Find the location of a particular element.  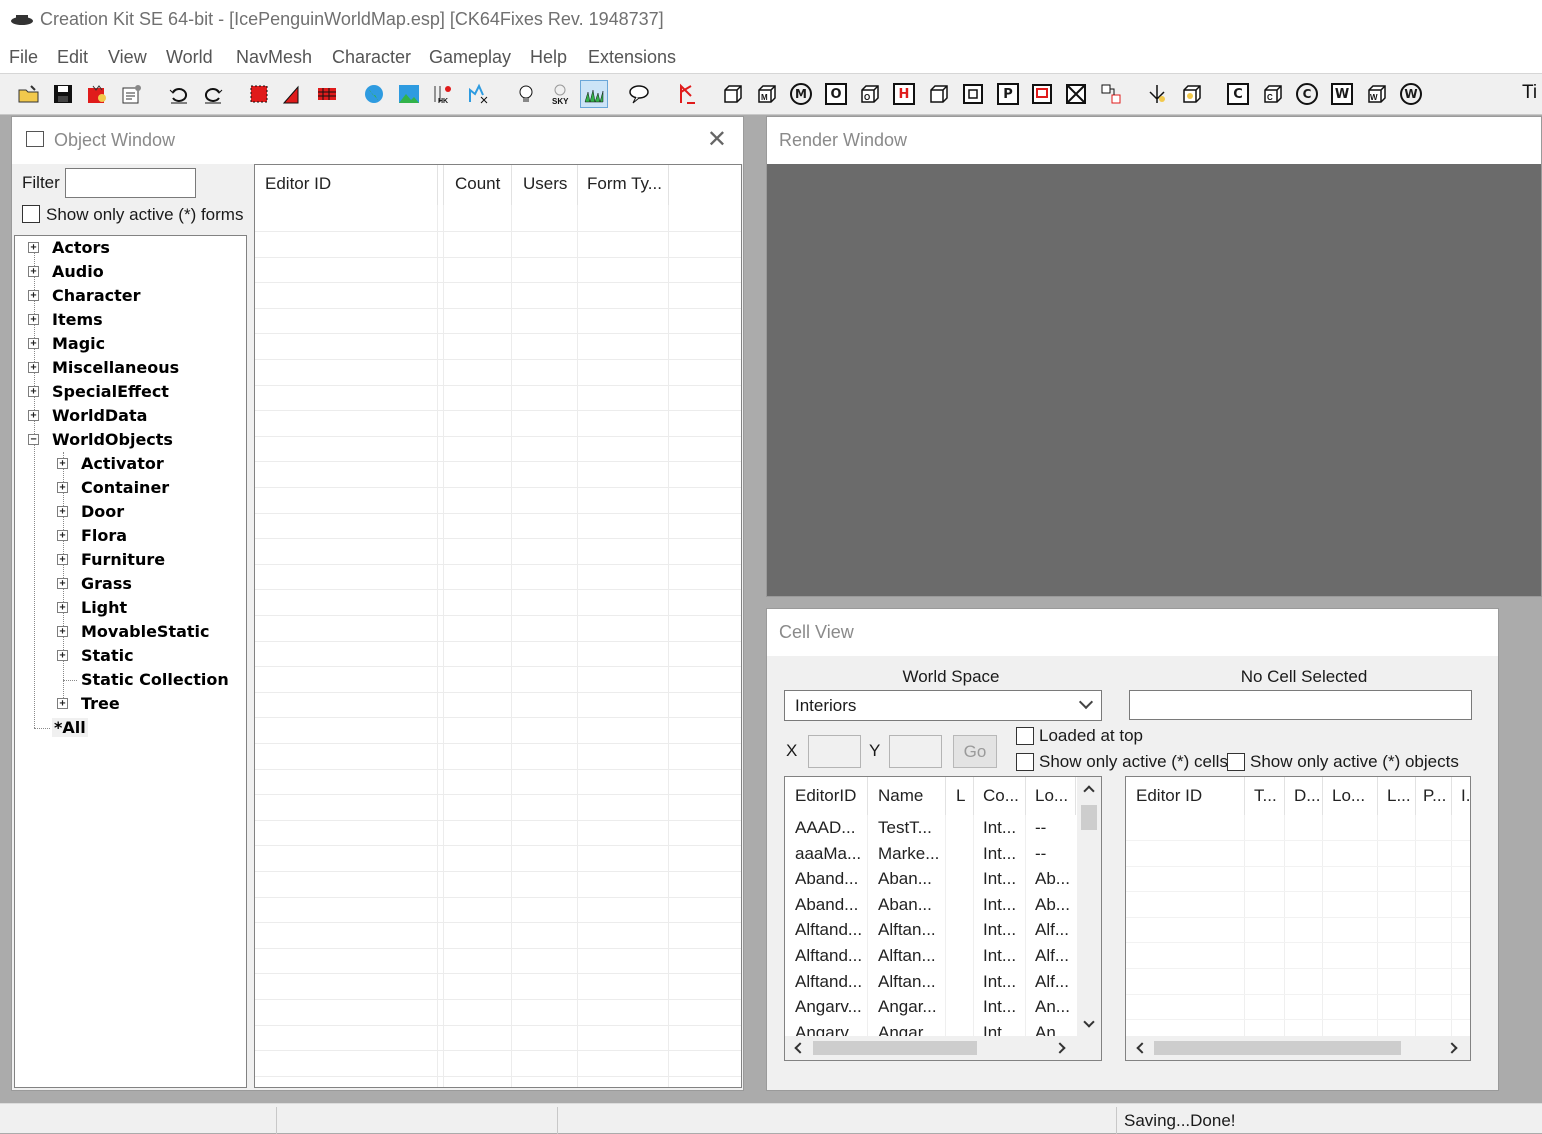

menu-help: Help is located at coordinates (548, 57).